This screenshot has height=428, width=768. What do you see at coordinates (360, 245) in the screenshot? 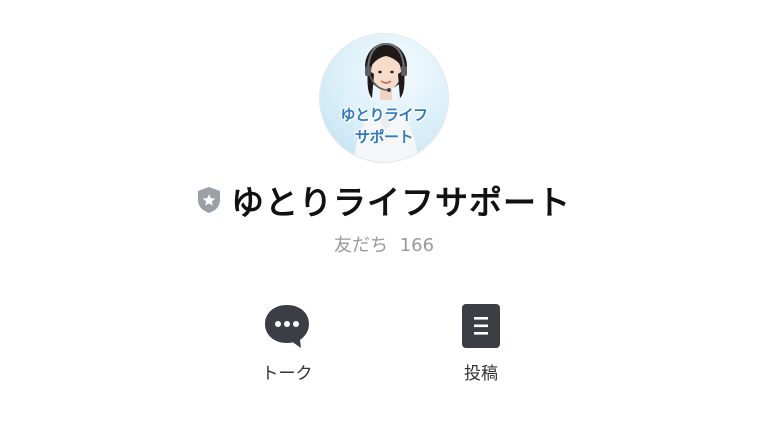
I see `friends-label: 友だち` at bounding box center [360, 245].